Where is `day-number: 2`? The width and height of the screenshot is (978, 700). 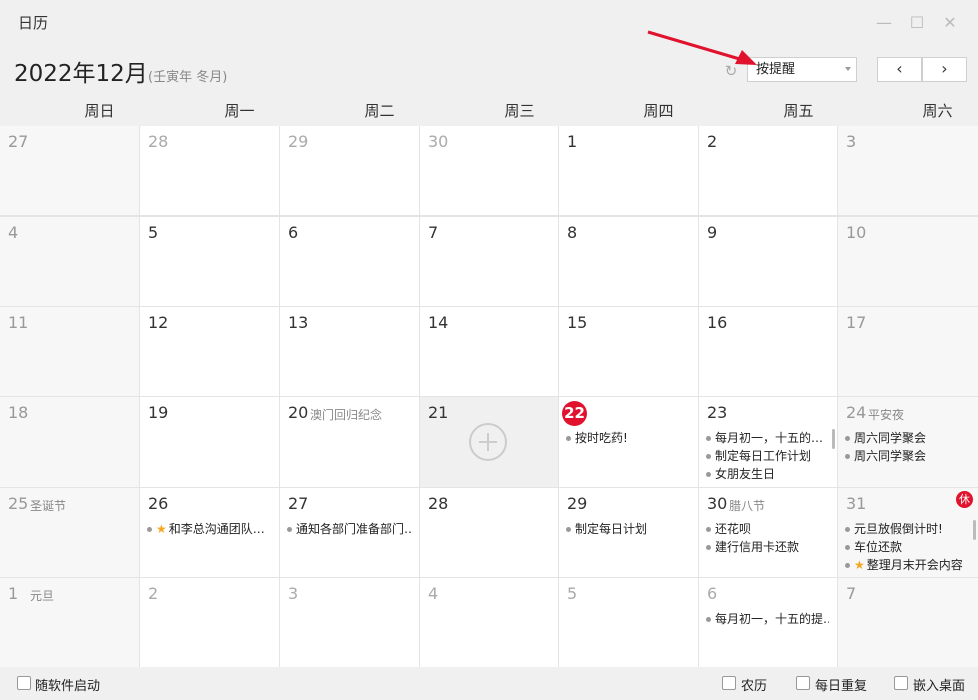
day-number: 2 is located at coordinates (153, 593).